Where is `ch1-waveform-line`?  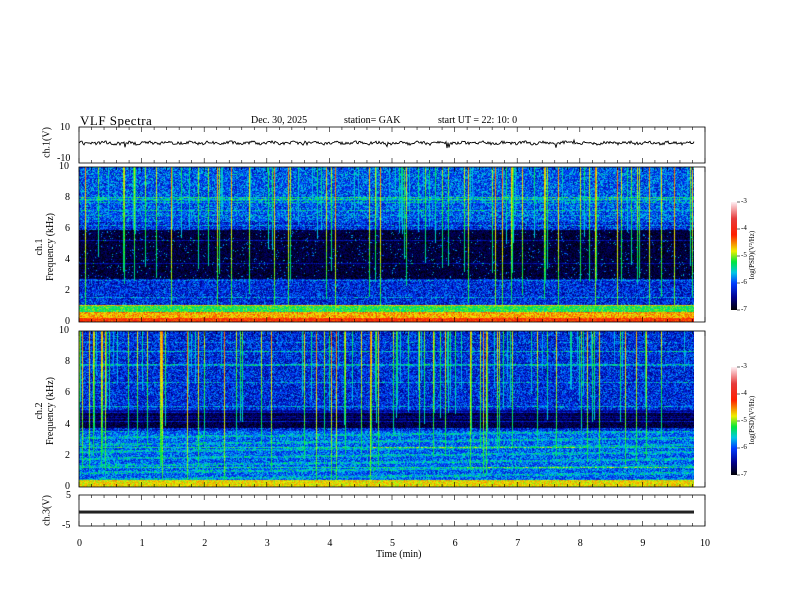 ch1-waveform-line is located at coordinates (386, 143).